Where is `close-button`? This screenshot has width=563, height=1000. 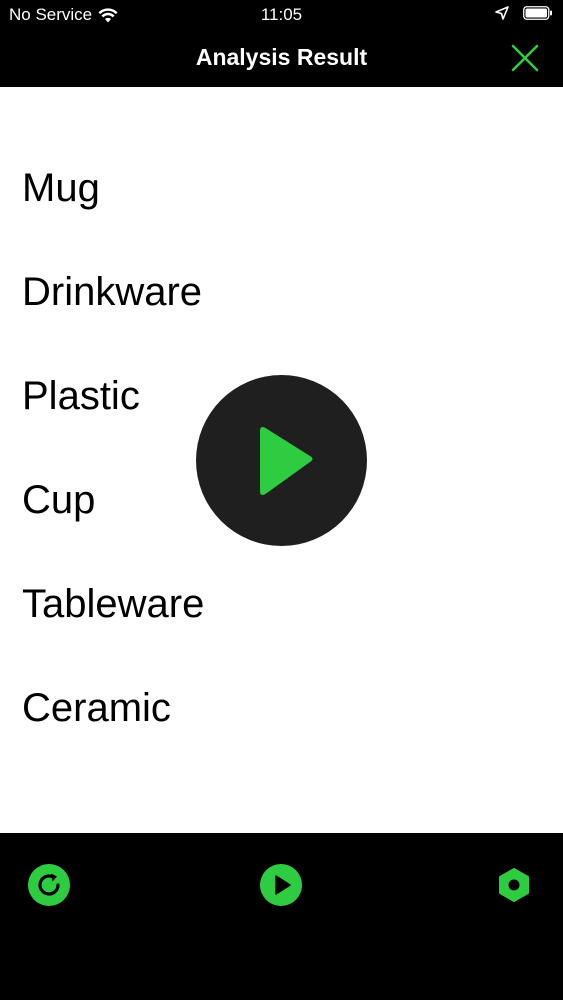 close-button is located at coordinates (525, 58).